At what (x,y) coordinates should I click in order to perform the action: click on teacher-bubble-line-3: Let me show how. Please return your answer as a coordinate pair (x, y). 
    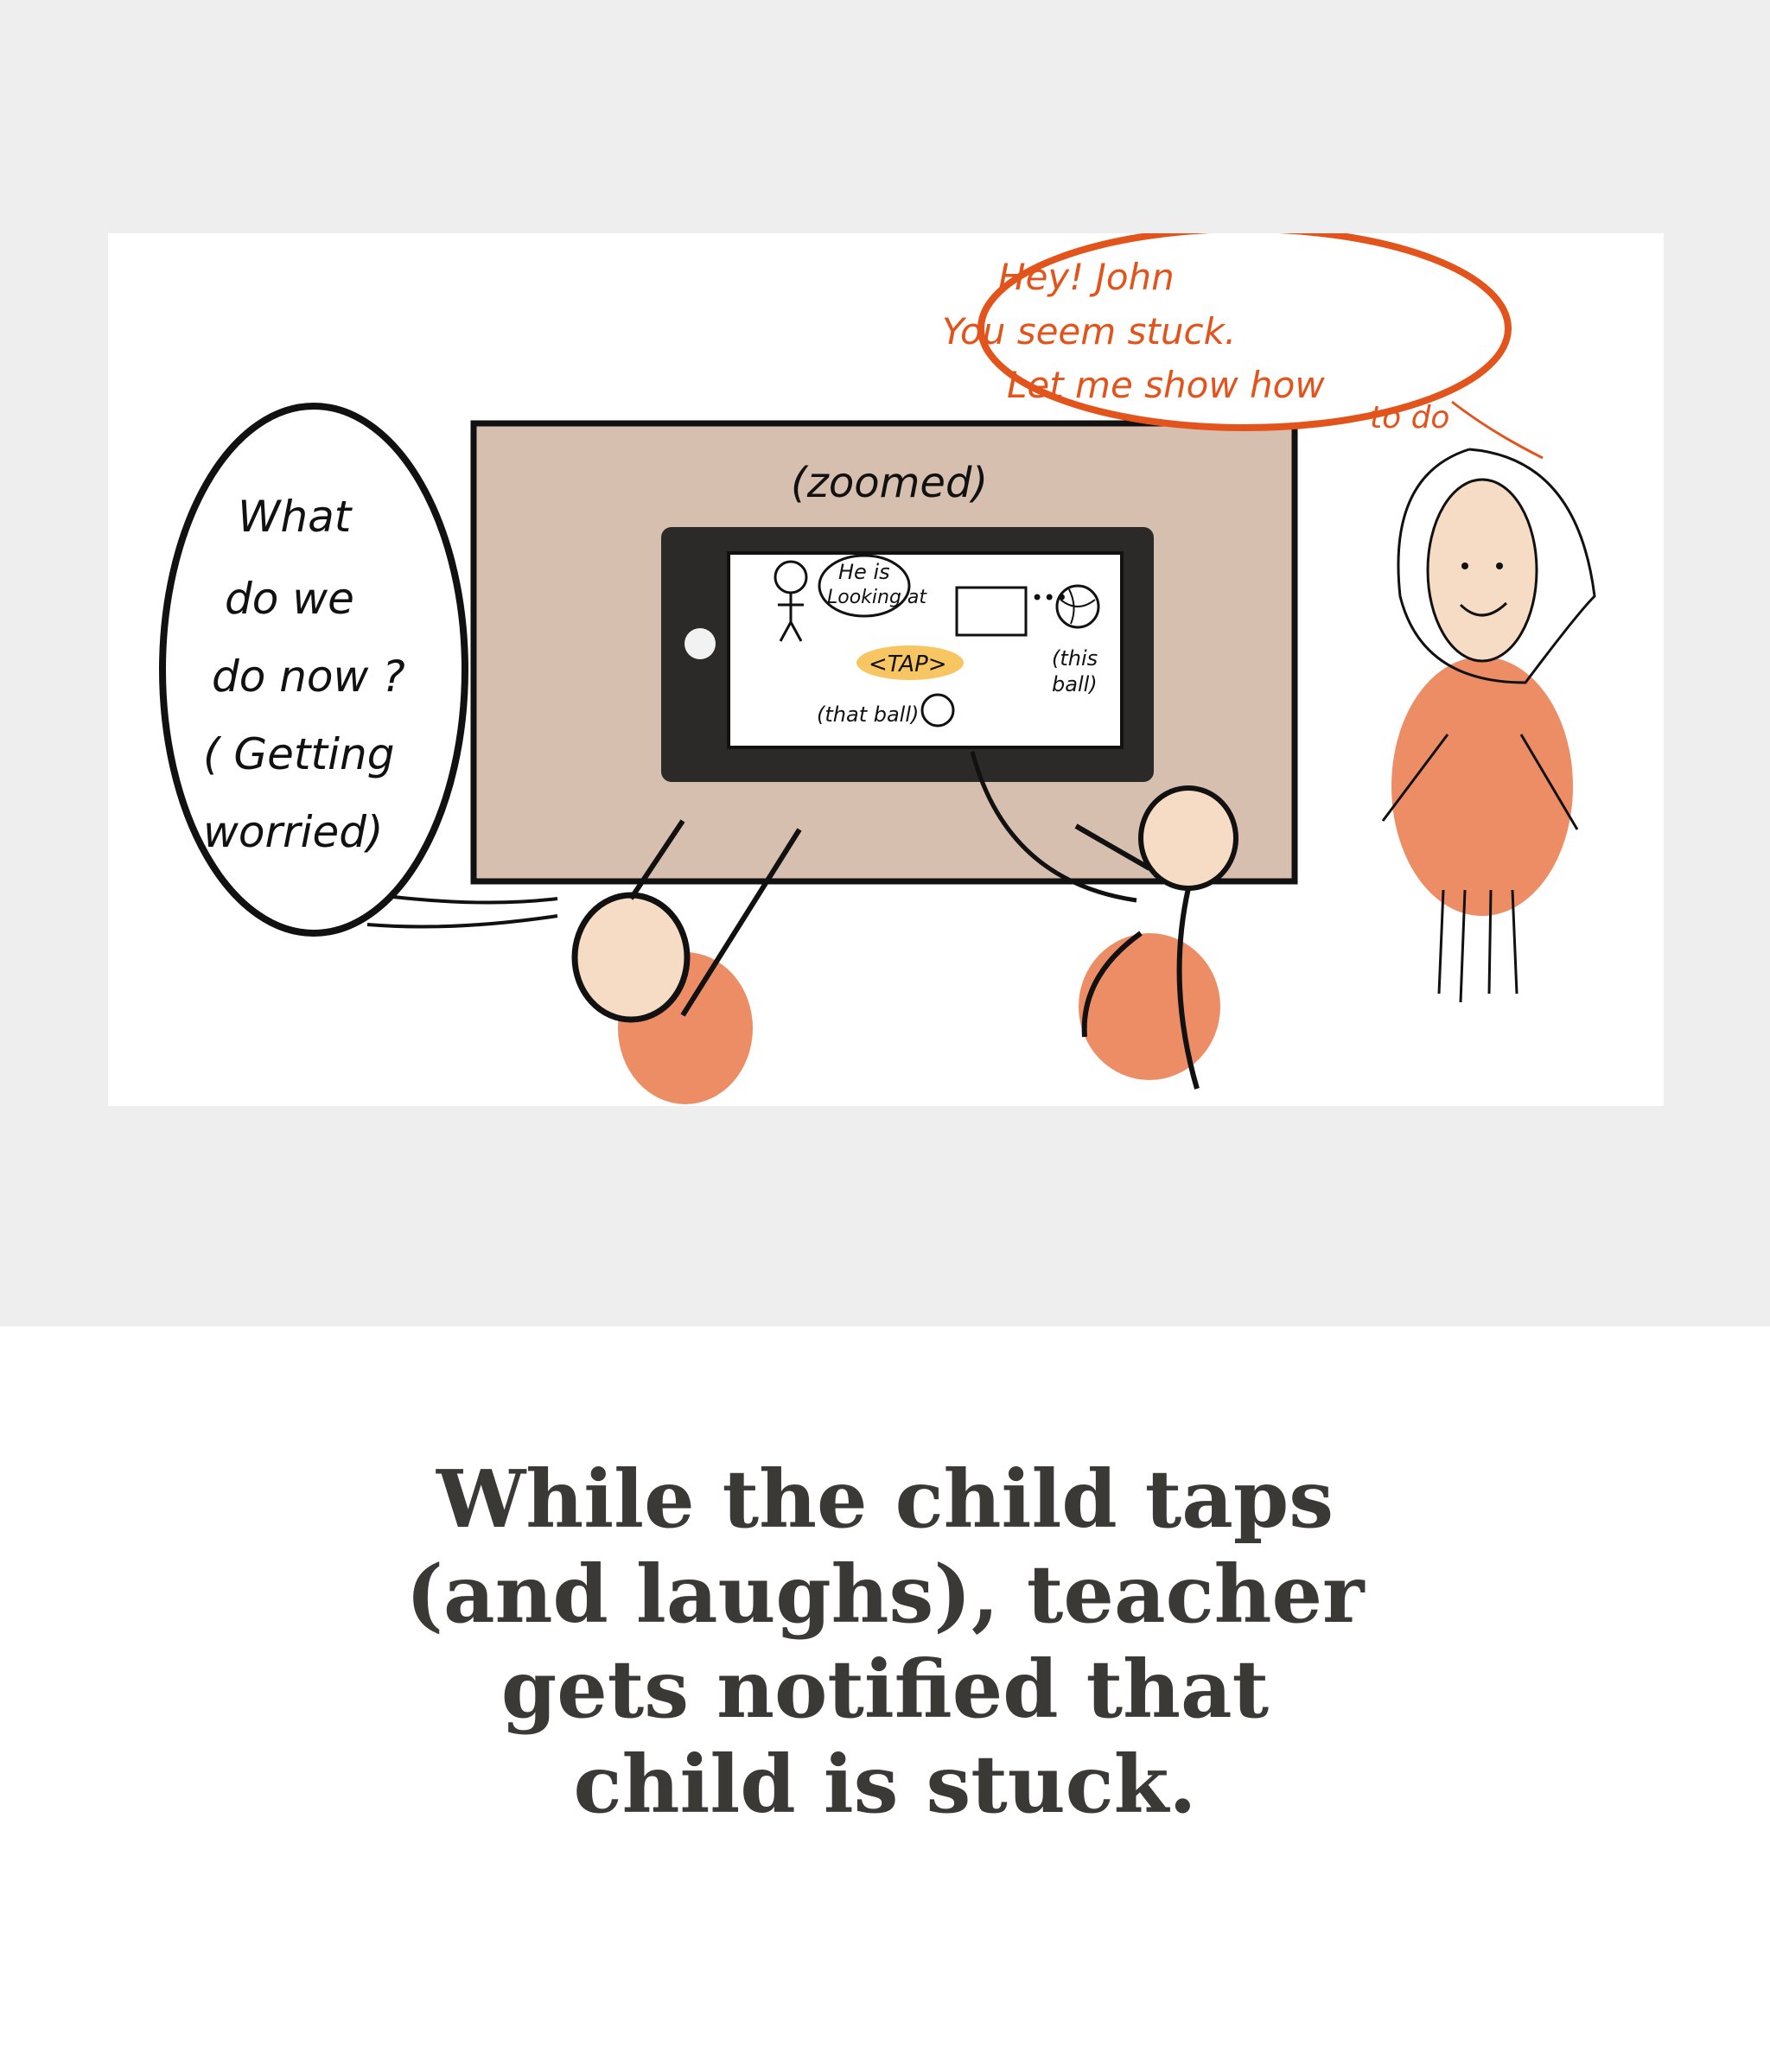
    Looking at the image, I should click on (1166, 385).